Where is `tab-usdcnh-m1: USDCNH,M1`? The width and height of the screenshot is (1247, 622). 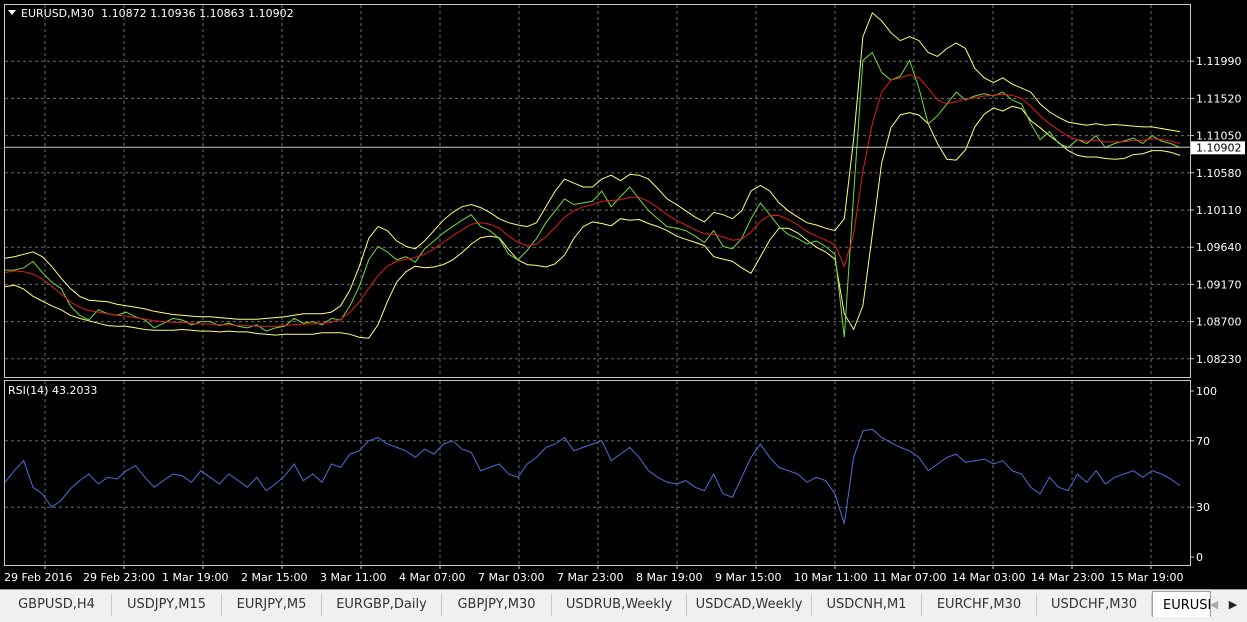 tab-usdcnh-m1: USDCNH,M1 is located at coordinates (867, 605).